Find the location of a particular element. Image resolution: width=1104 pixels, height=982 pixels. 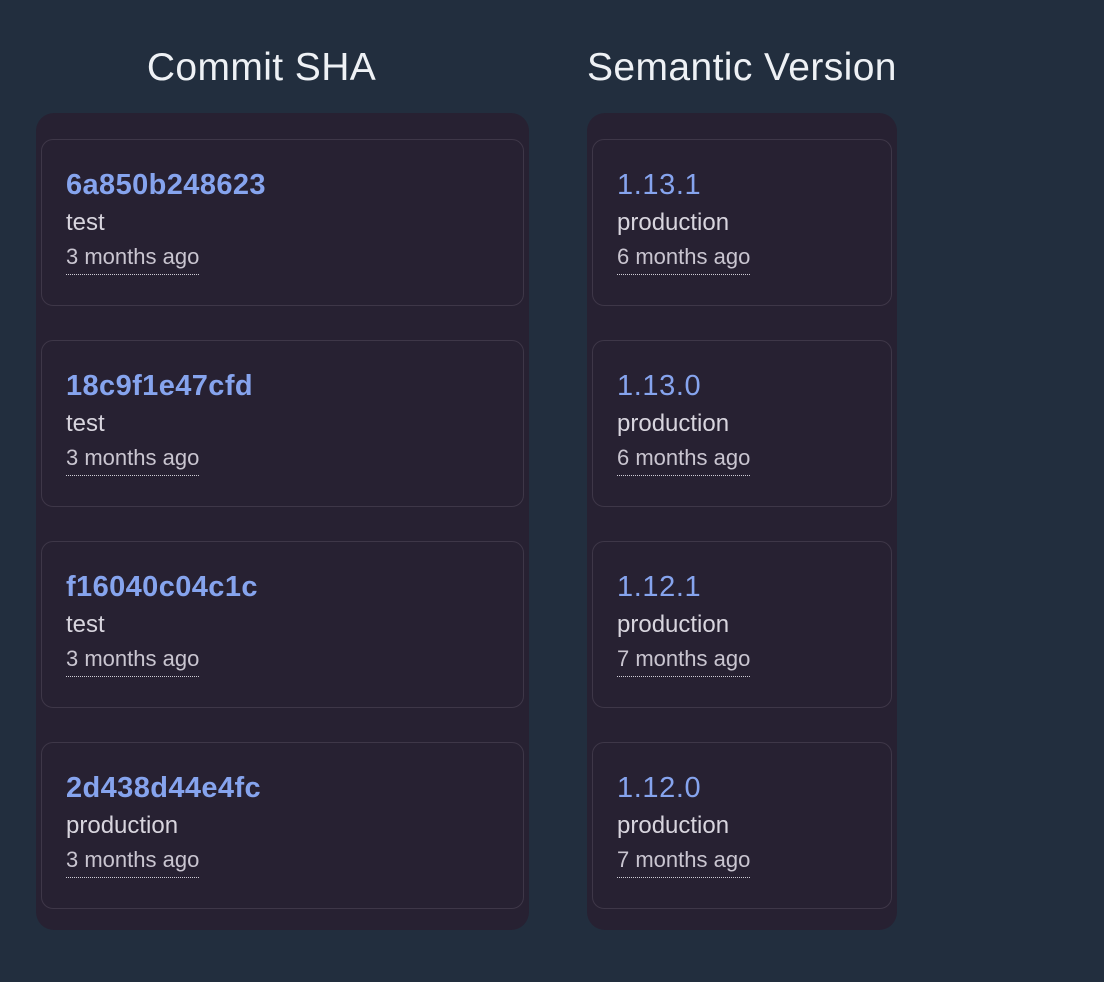

deploy-card: 6a850b248623 test 3 months ago is located at coordinates (282, 222).